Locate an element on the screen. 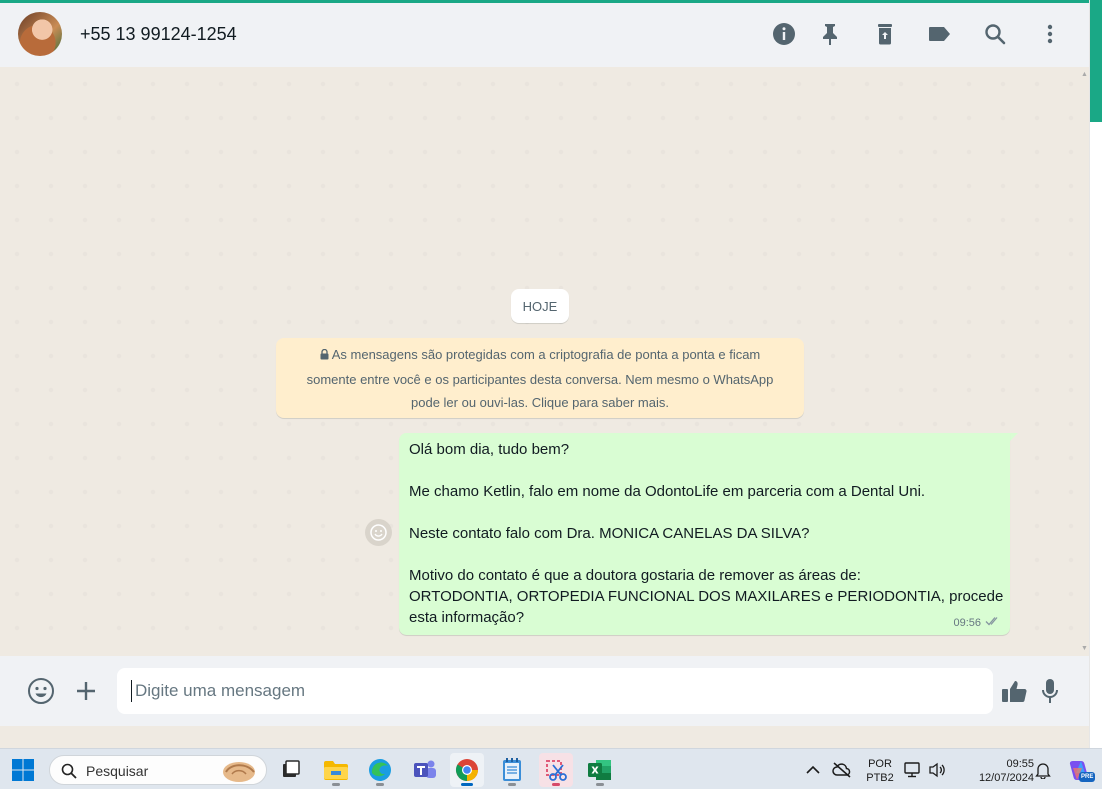  keyboard-layout: PTB2 is located at coordinates (880, 778).